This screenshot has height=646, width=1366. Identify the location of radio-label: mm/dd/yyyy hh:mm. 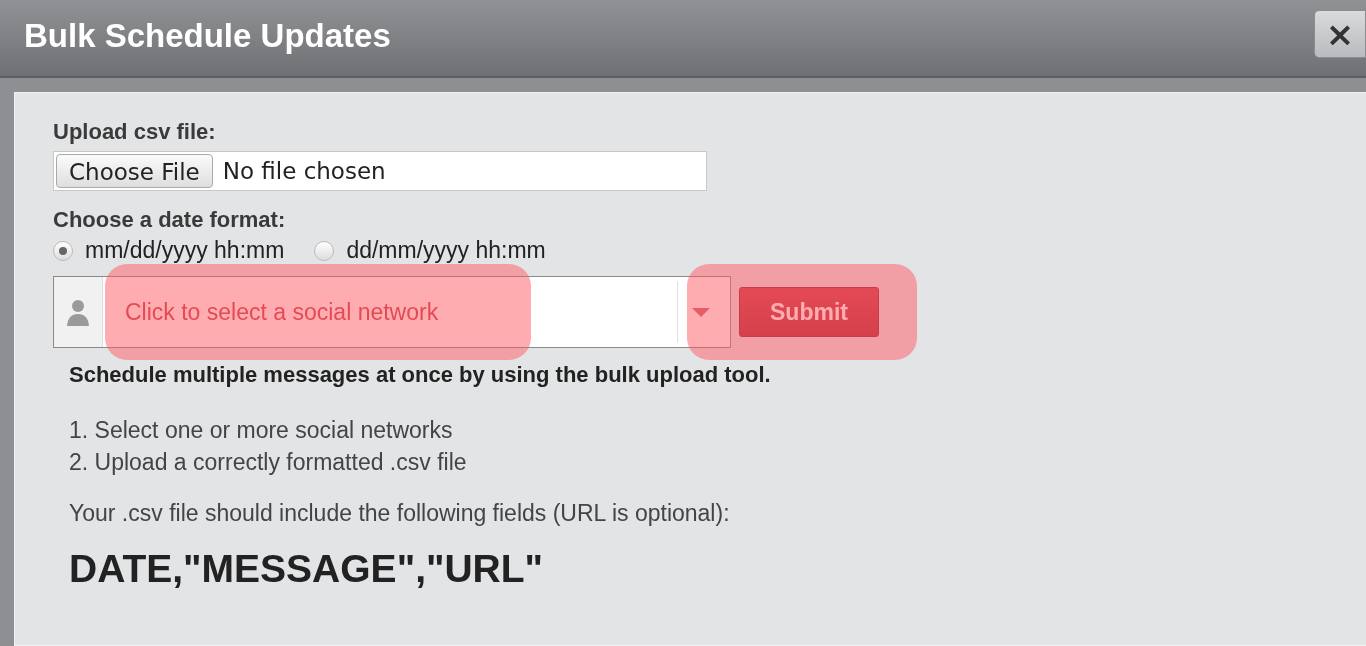
(185, 250).